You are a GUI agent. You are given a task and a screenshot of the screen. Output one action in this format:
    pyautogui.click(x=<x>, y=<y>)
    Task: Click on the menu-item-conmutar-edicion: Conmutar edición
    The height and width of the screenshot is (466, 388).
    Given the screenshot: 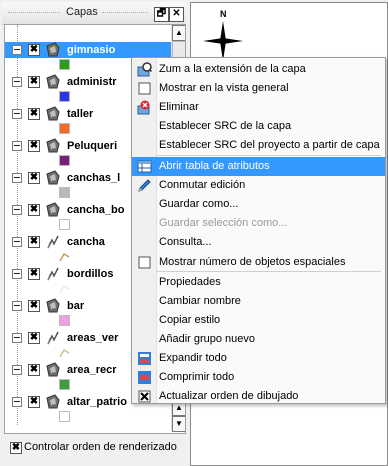 What is the action you would take?
    pyautogui.click(x=258, y=185)
    